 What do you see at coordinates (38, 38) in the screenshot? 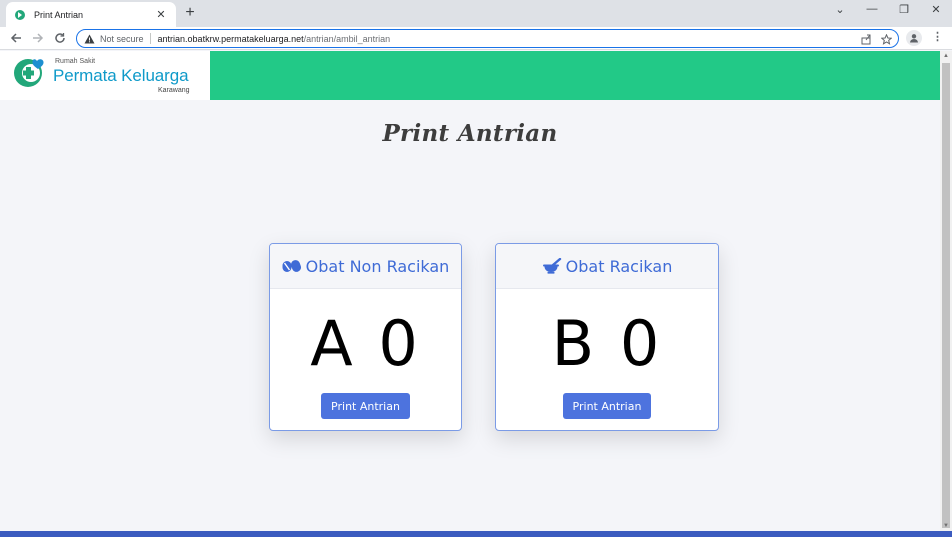
I see `forward-icon` at bounding box center [38, 38].